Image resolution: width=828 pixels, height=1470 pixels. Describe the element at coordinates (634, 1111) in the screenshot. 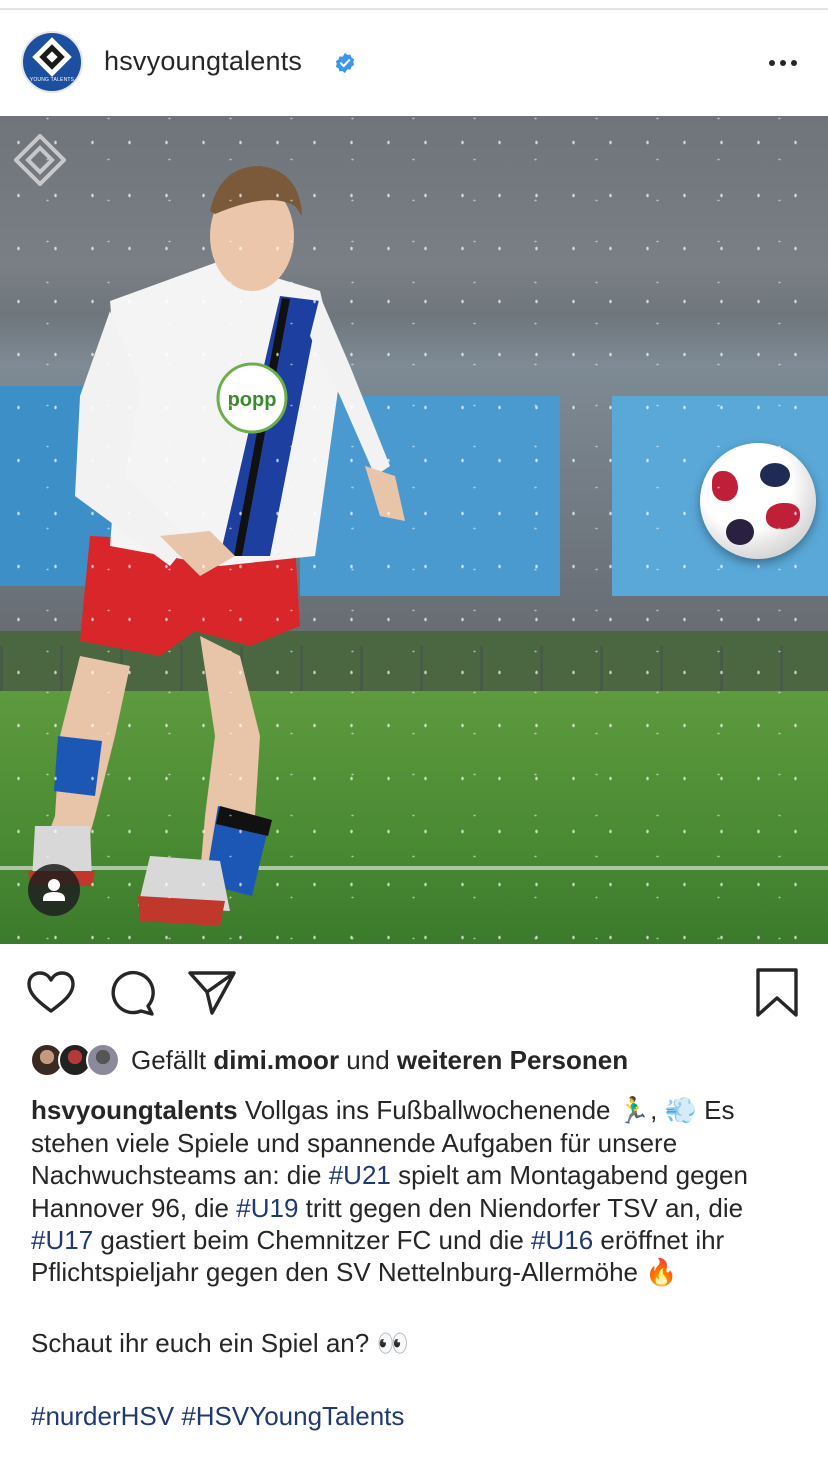

I see `running-emoji: 🏃‍♂️` at that location.